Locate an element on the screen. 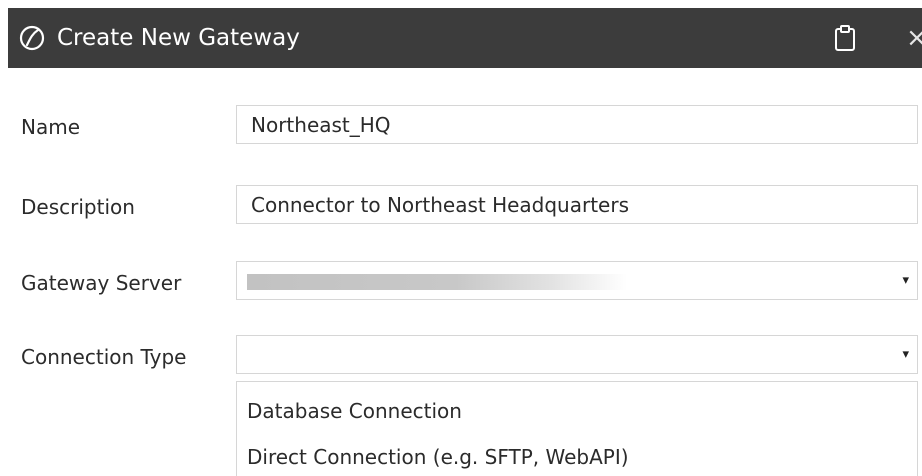 The width and height of the screenshot is (922, 476). connection-type-label: Connection Type is located at coordinates (104, 357).